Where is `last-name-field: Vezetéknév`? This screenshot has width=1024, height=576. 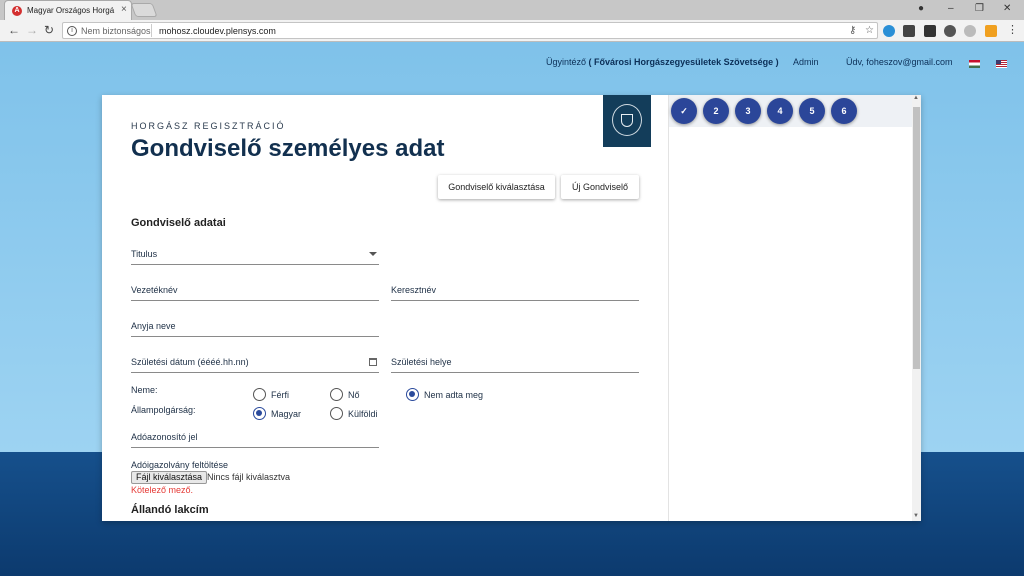 last-name-field: Vezetéknév is located at coordinates (255, 290).